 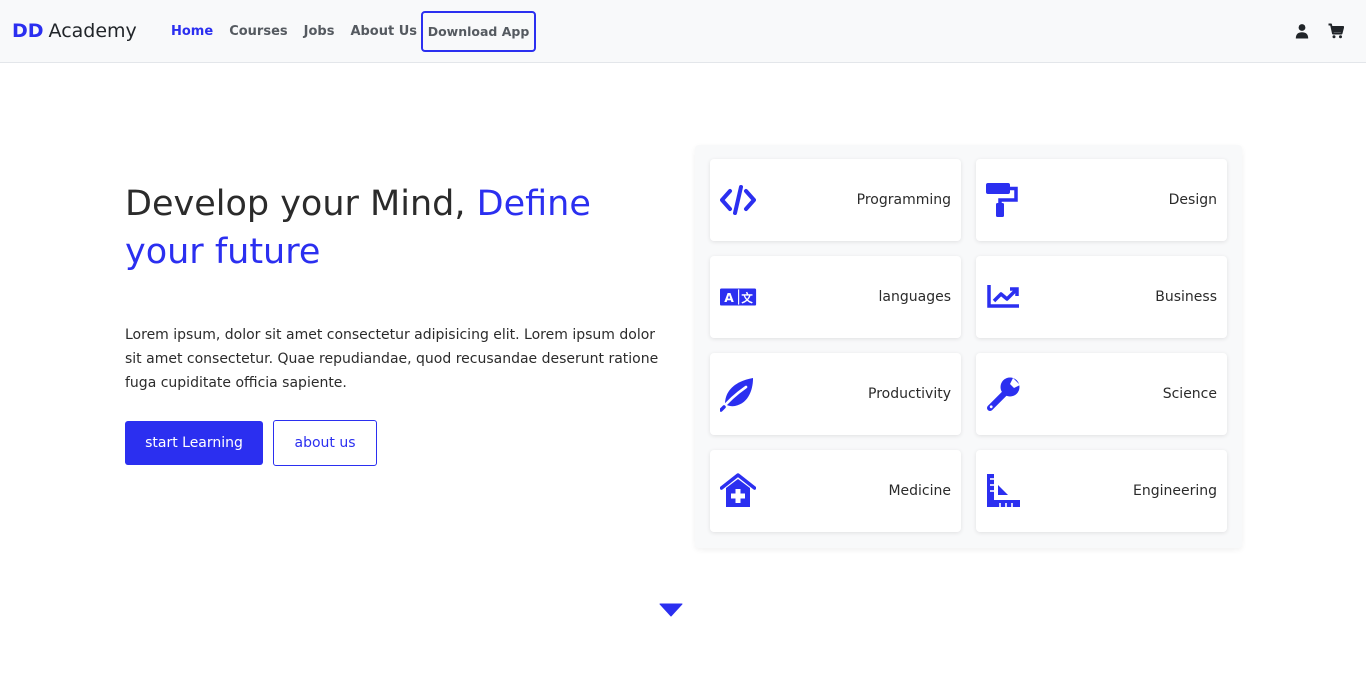 What do you see at coordinates (295, 204) in the screenshot?
I see `hero-title-plain: Develop your Mind,` at bounding box center [295, 204].